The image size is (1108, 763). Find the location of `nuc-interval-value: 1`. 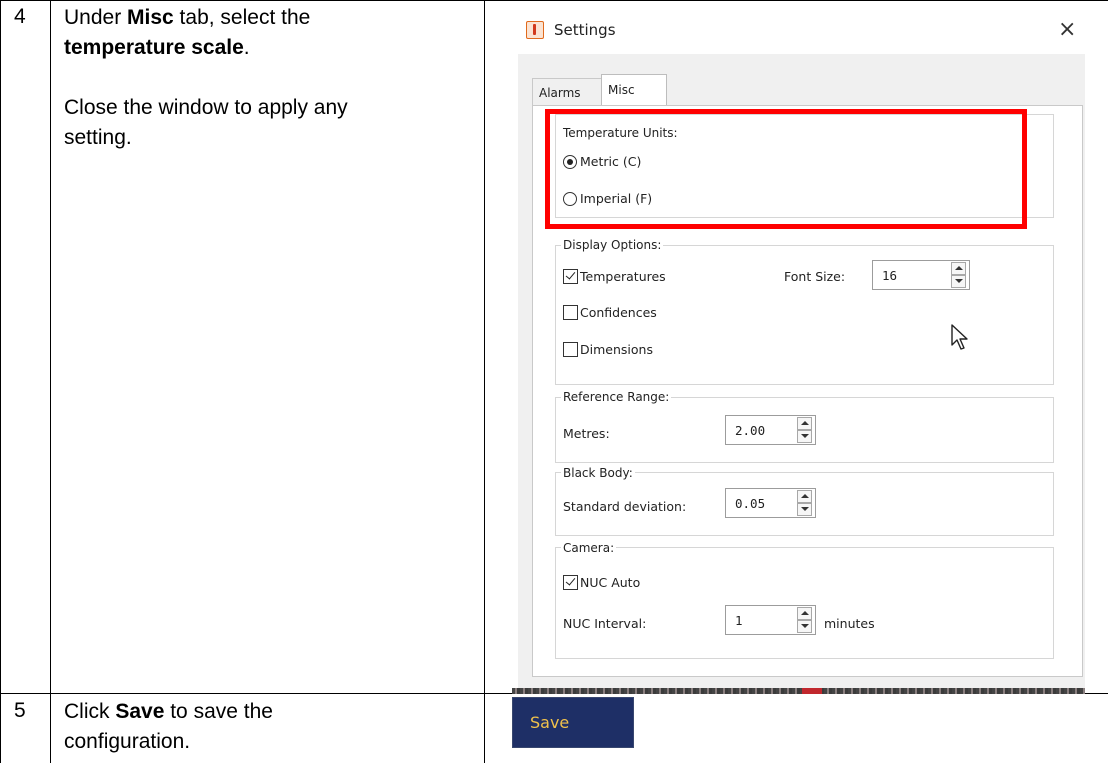

nuc-interval-value: 1 is located at coordinates (739, 620).